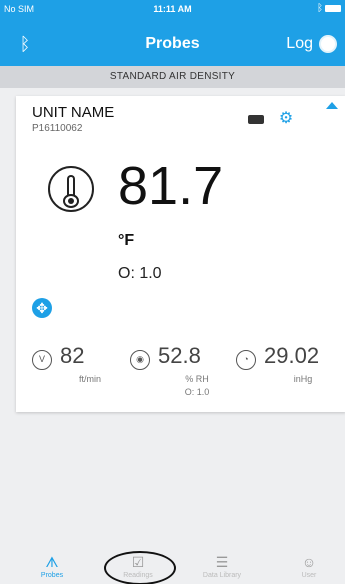 This screenshot has height=584, width=345. Describe the element at coordinates (256, 119) in the screenshot. I see `battery-icon` at that location.